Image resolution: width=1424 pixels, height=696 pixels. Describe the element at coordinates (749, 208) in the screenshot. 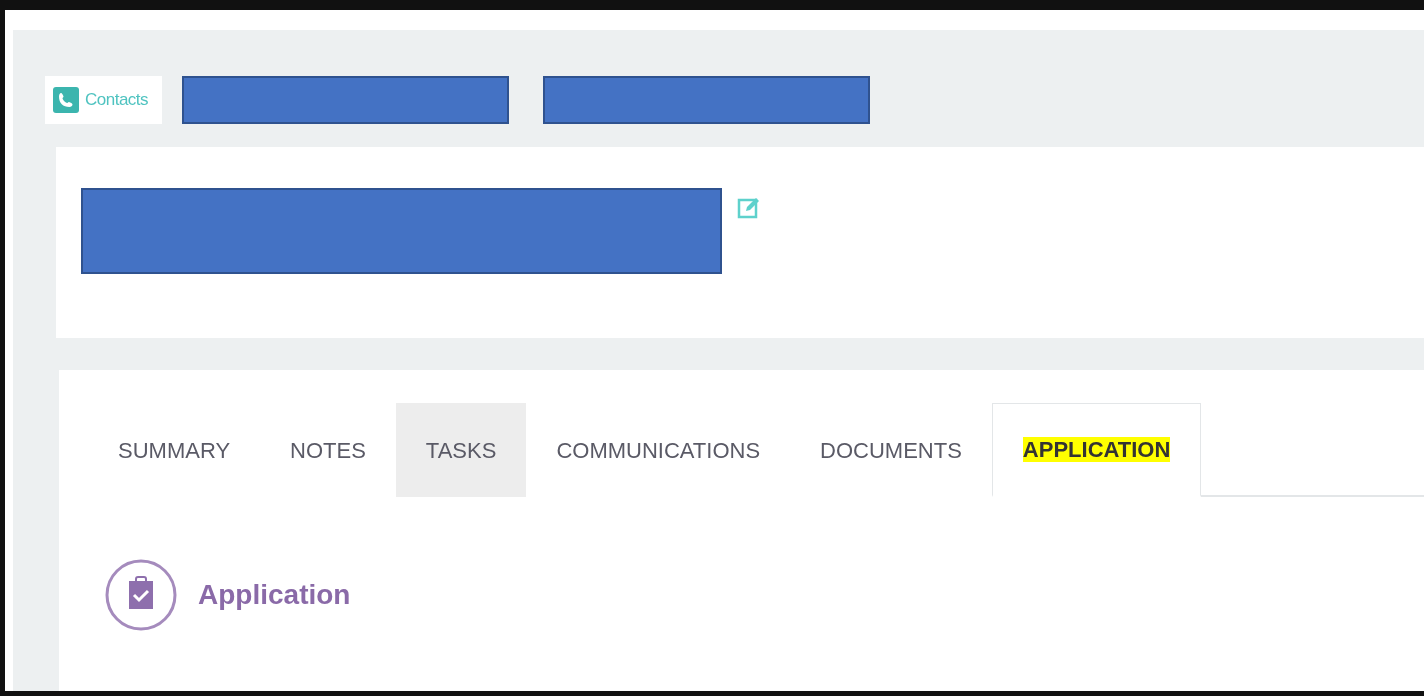

I see `edit-icon` at that location.